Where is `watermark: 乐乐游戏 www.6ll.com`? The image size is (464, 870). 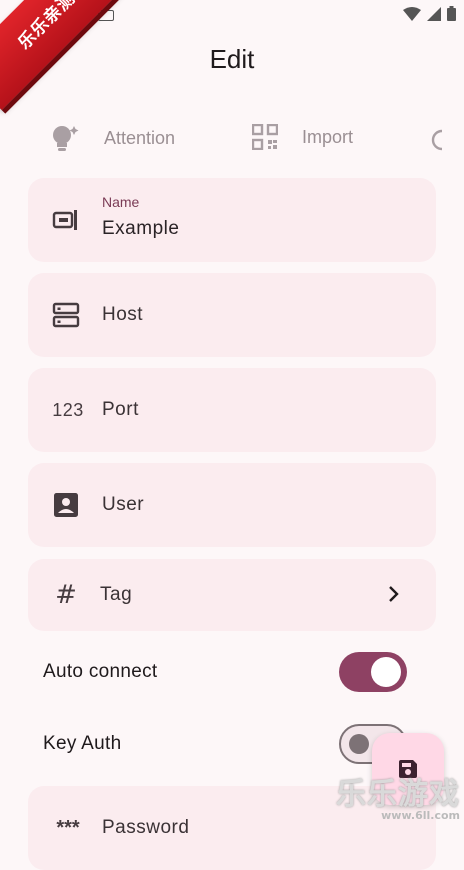
watermark: 乐乐游戏 www.6ll.com is located at coordinates (398, 795).